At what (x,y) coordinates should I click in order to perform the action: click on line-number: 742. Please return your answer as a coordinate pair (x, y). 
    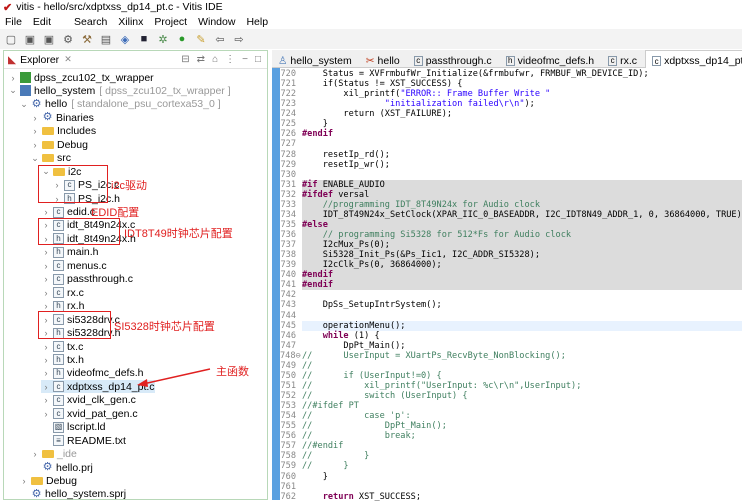
    Looking at the image, I should click on (288, 295).